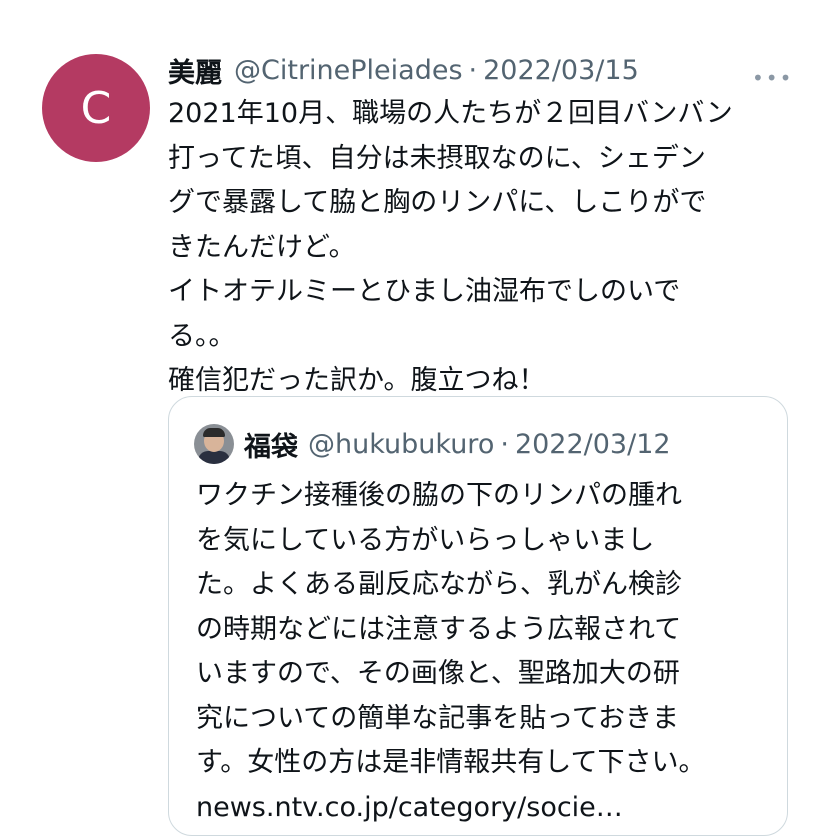  I want to click on display-name: 美麗, so click(195, 70).